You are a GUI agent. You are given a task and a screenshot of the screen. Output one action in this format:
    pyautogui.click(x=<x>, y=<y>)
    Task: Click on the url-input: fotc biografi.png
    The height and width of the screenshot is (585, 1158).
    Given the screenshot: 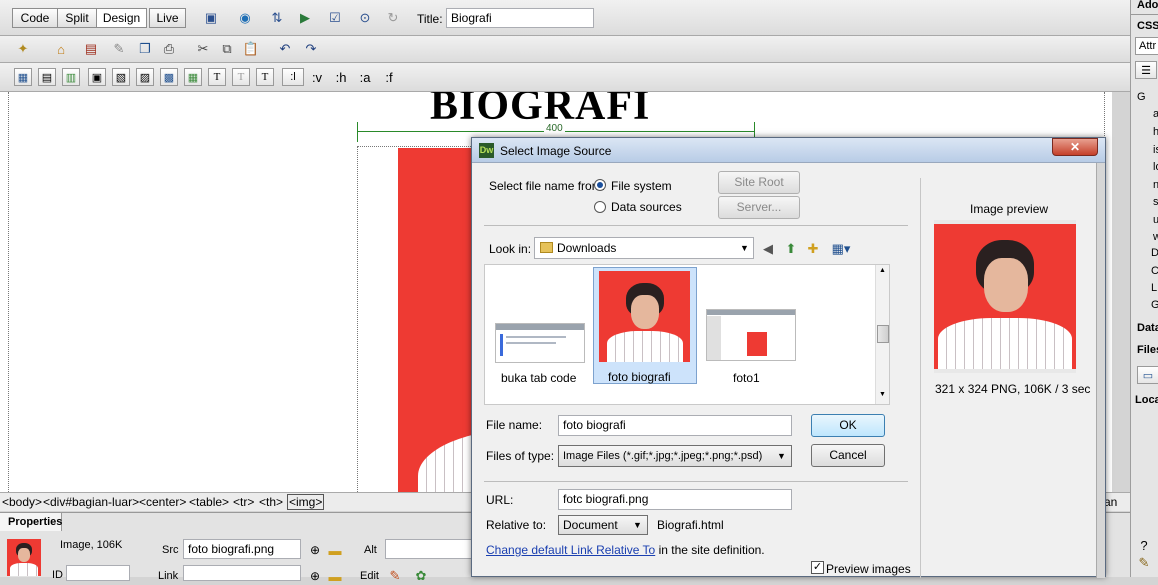 What is the action you would take?
    pyautogui.click(x=675, y=499)
    